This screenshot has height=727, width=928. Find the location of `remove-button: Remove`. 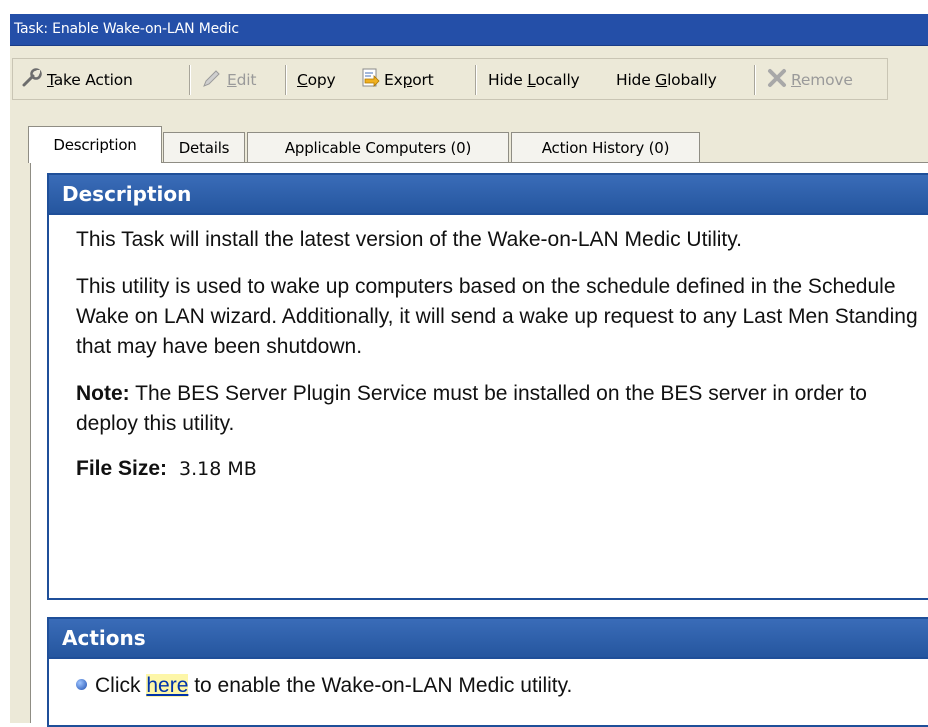

remove-button: Remove is located at coordinates (810, 80).